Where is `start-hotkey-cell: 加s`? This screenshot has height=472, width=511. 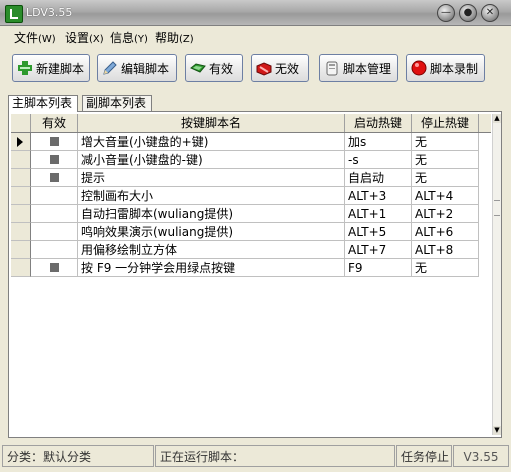 start-hotkey-cell: 加s is located at coordinates (378, 142).